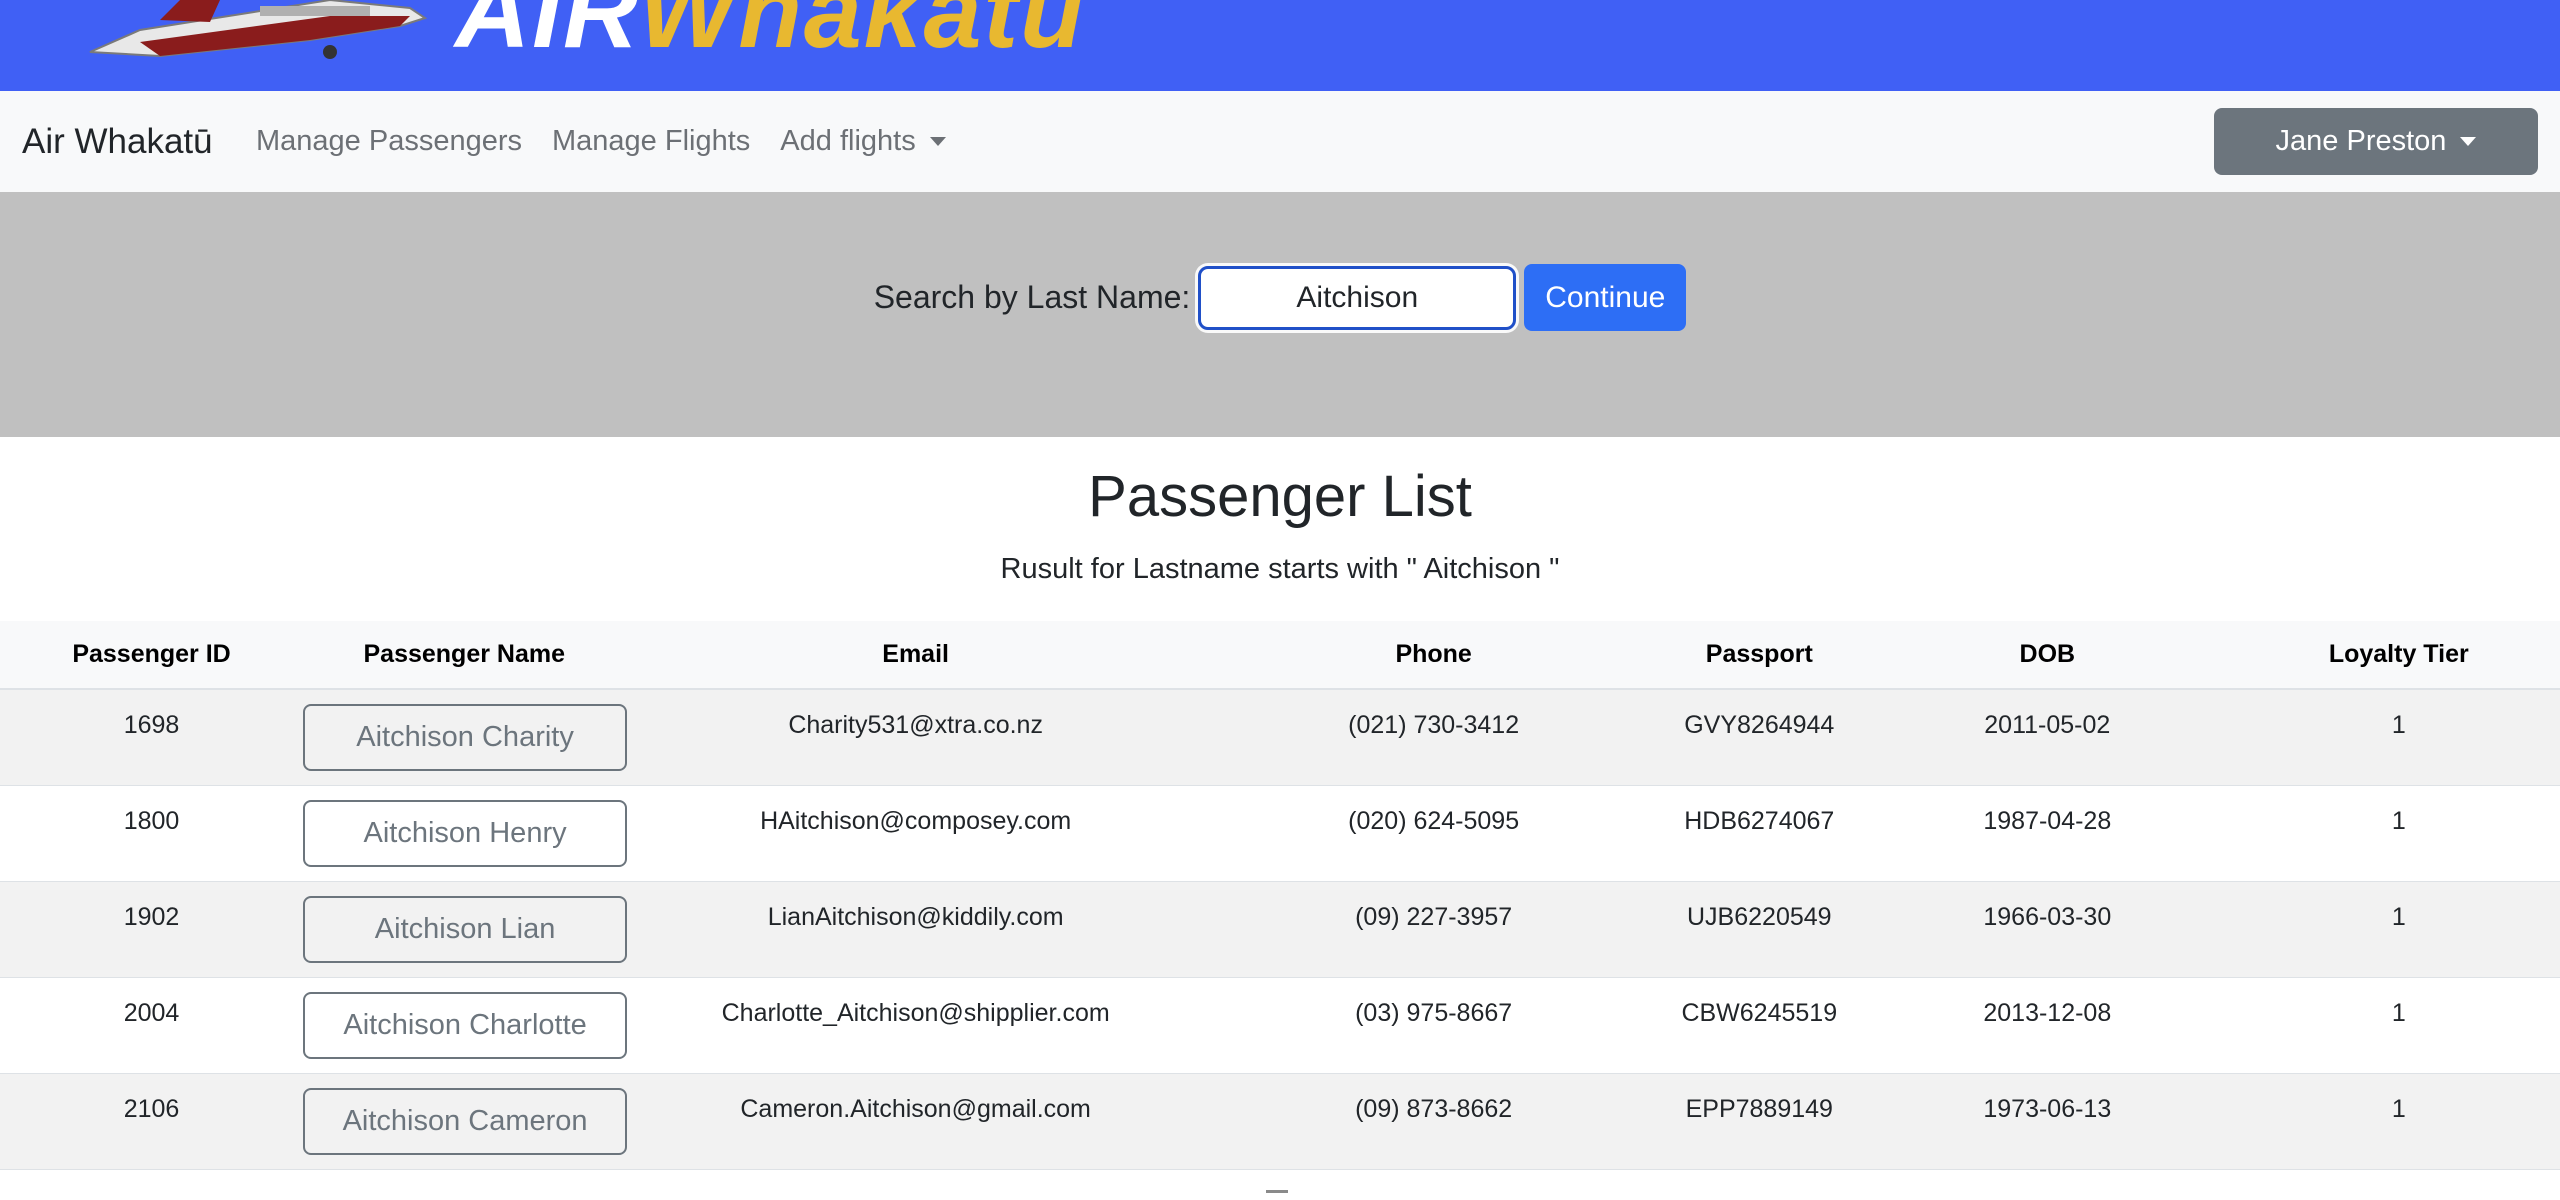  What do you see at coordinates (915, 1013) in the screenshot?
I see `passenger-email: Charlotte_Aitchison@shipplier.com` at bounding box center [915, 1013].